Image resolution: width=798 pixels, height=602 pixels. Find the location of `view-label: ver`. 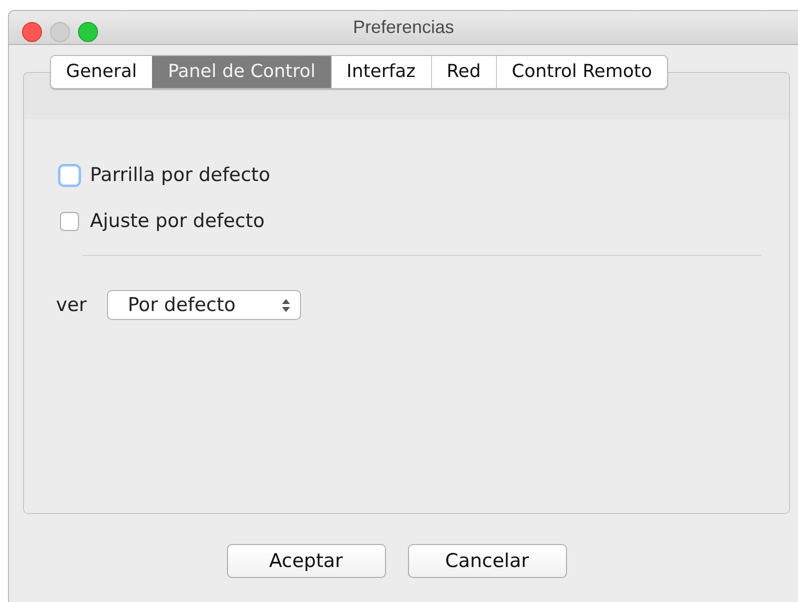

view-label: ver is located at coordinates (71, 305).